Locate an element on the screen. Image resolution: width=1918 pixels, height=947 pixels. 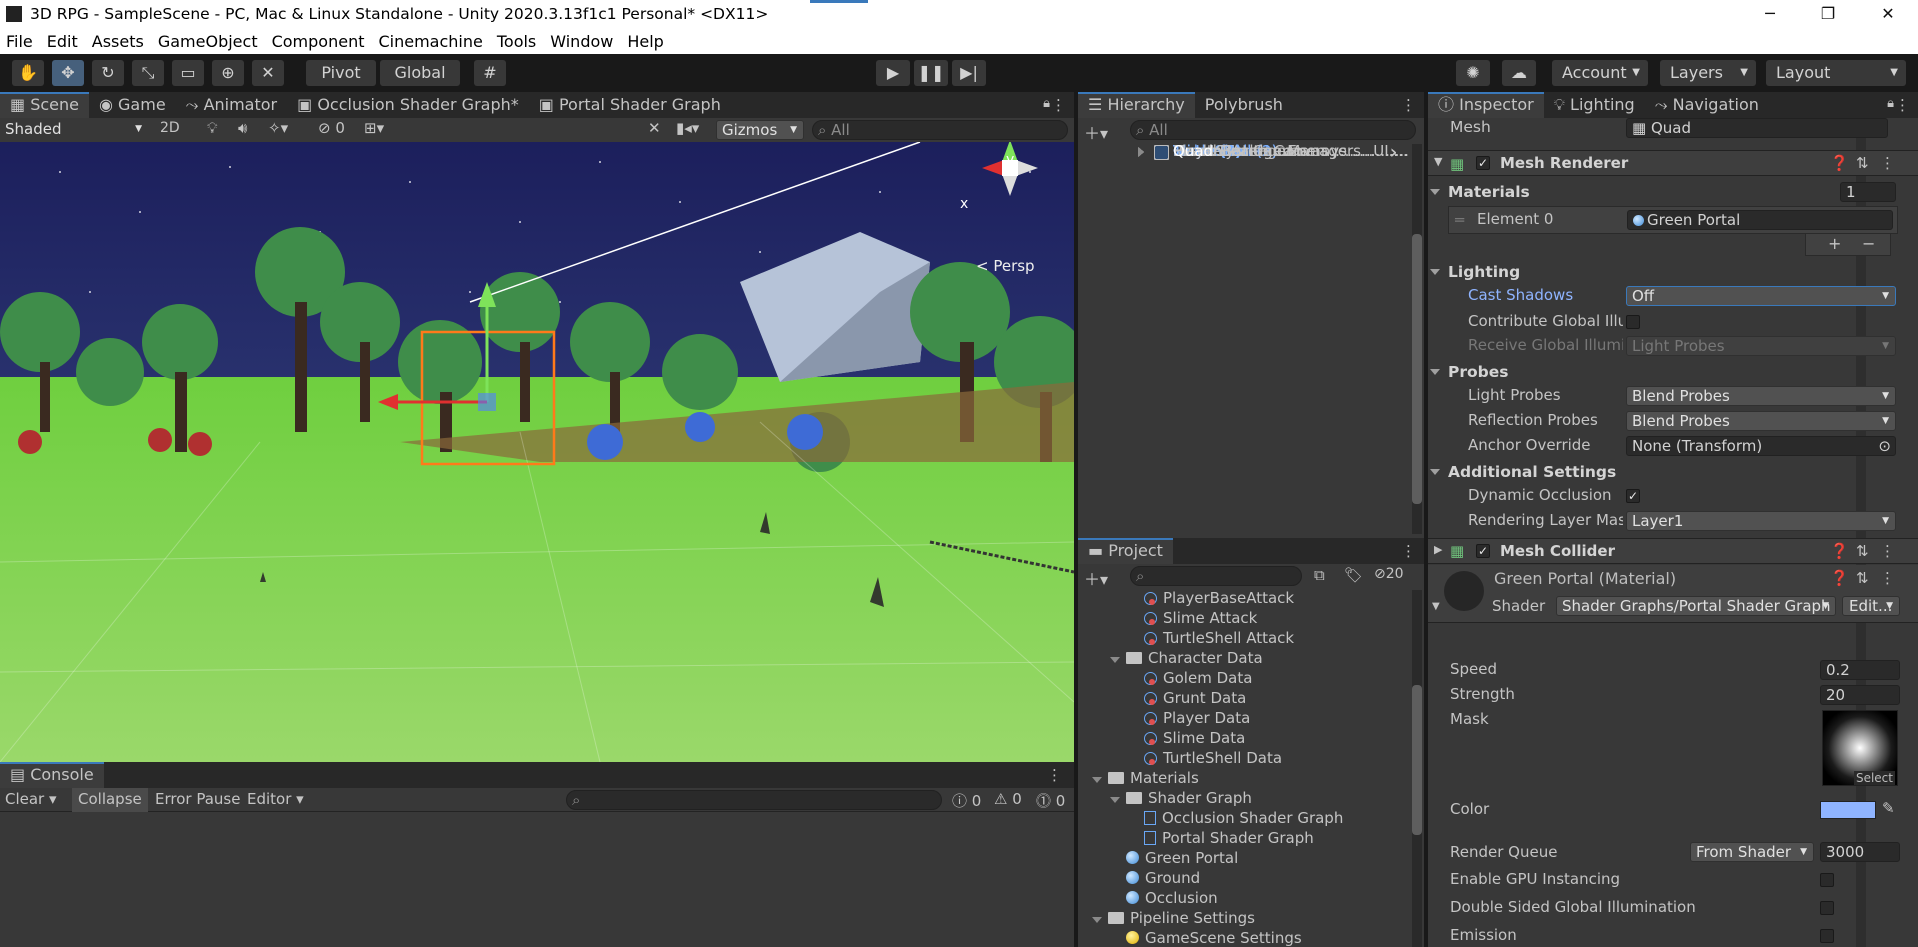
project-item: Occlusion Shader Graph is located at coordinates (1235, 818).